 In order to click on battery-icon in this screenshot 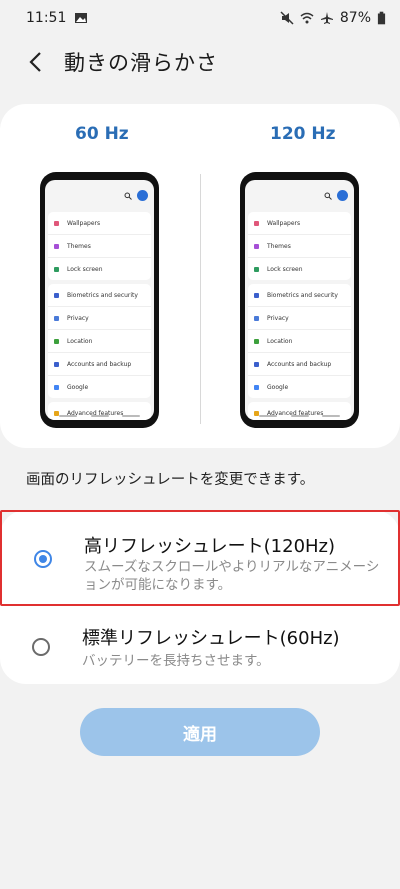, I will do `click(381, 18)`.